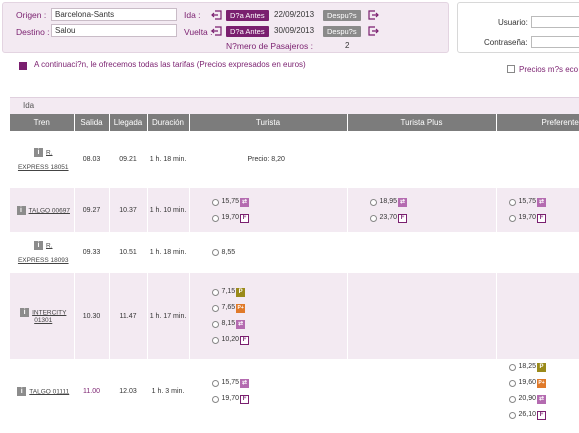  I want to click on fare-option: 10,20 F, so click(279, 340).